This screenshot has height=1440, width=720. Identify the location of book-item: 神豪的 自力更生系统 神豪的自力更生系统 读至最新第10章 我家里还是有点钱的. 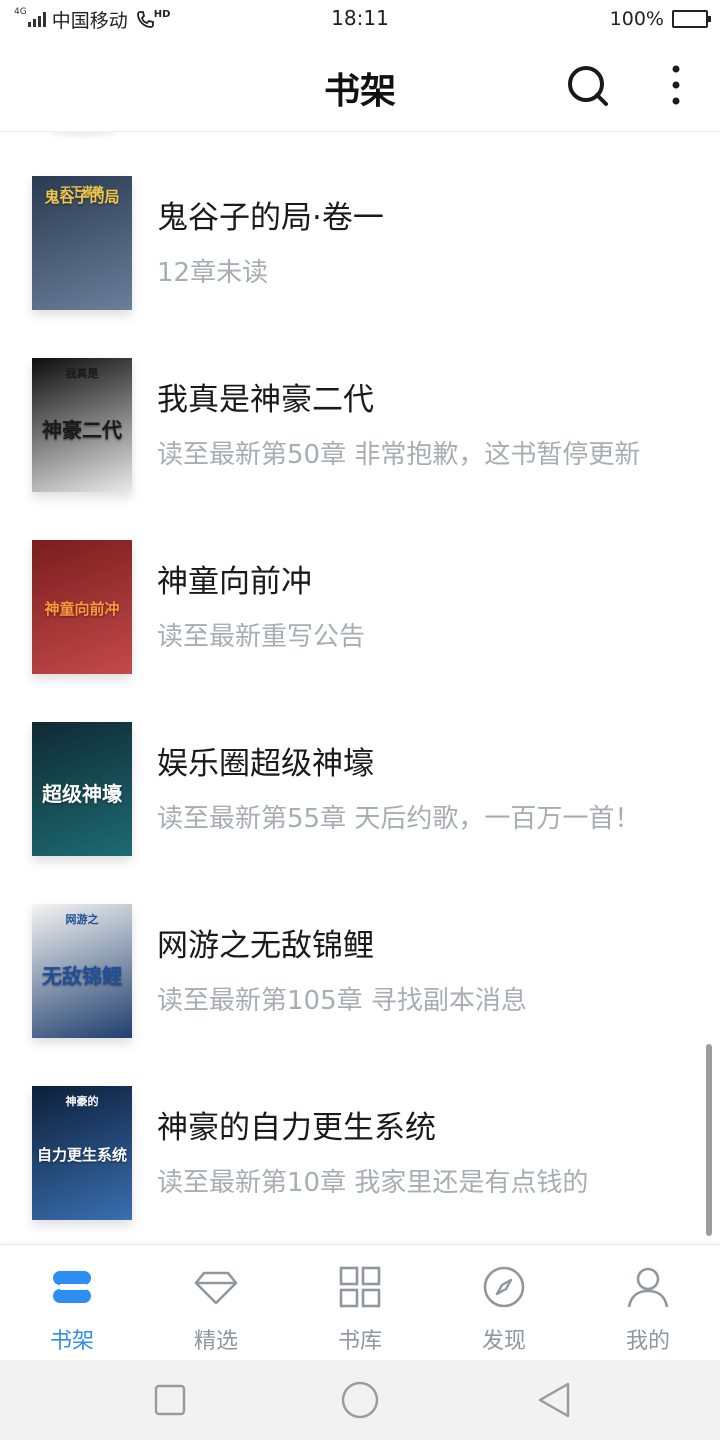
(360, 1164).